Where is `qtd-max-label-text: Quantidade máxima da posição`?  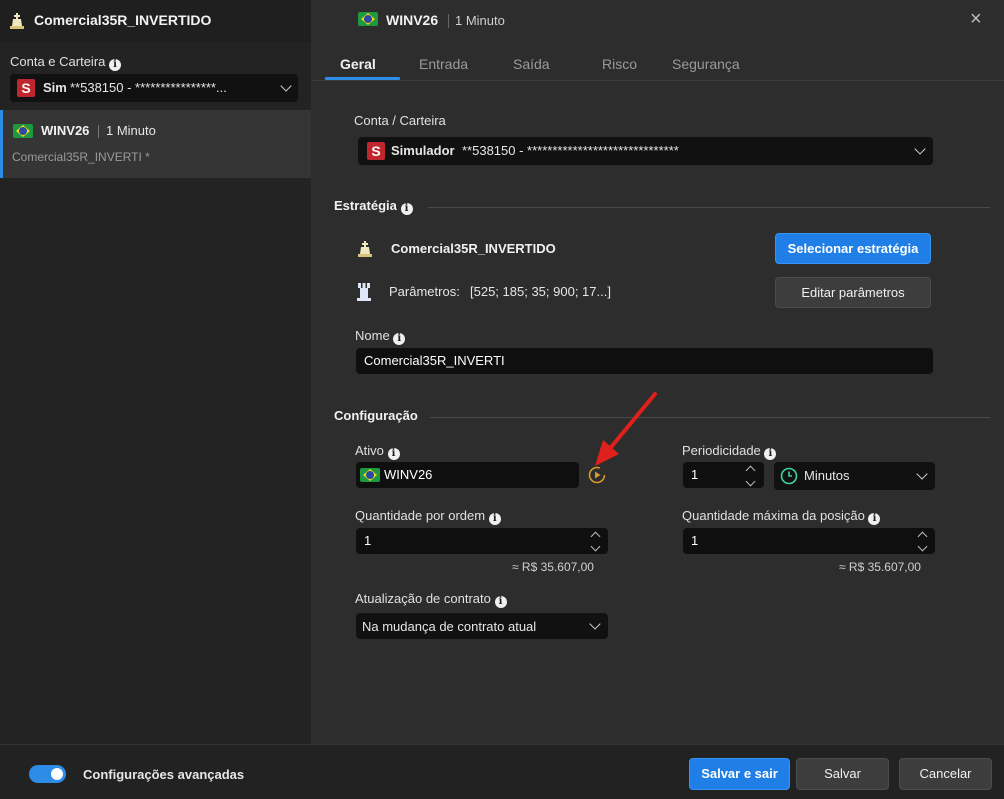 qtd-max-label-text: Quantidade máxima da posição is located at coordinates (773, 515).